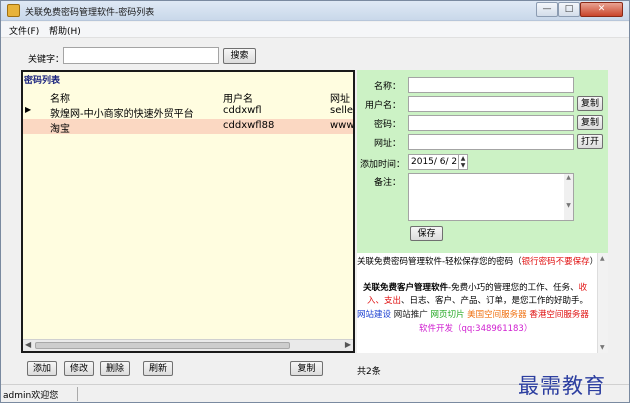  I want to click on menu-file: 文件(F), so click(24, 30).